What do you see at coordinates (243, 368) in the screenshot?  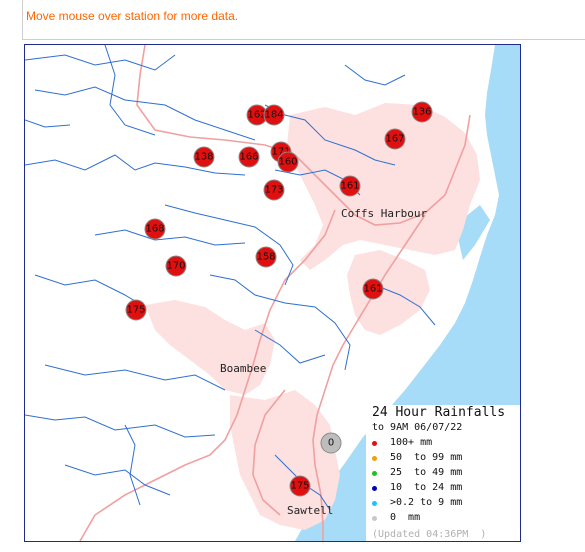 I see `town-boambee: Boambee` at bounding box center [243, 368].